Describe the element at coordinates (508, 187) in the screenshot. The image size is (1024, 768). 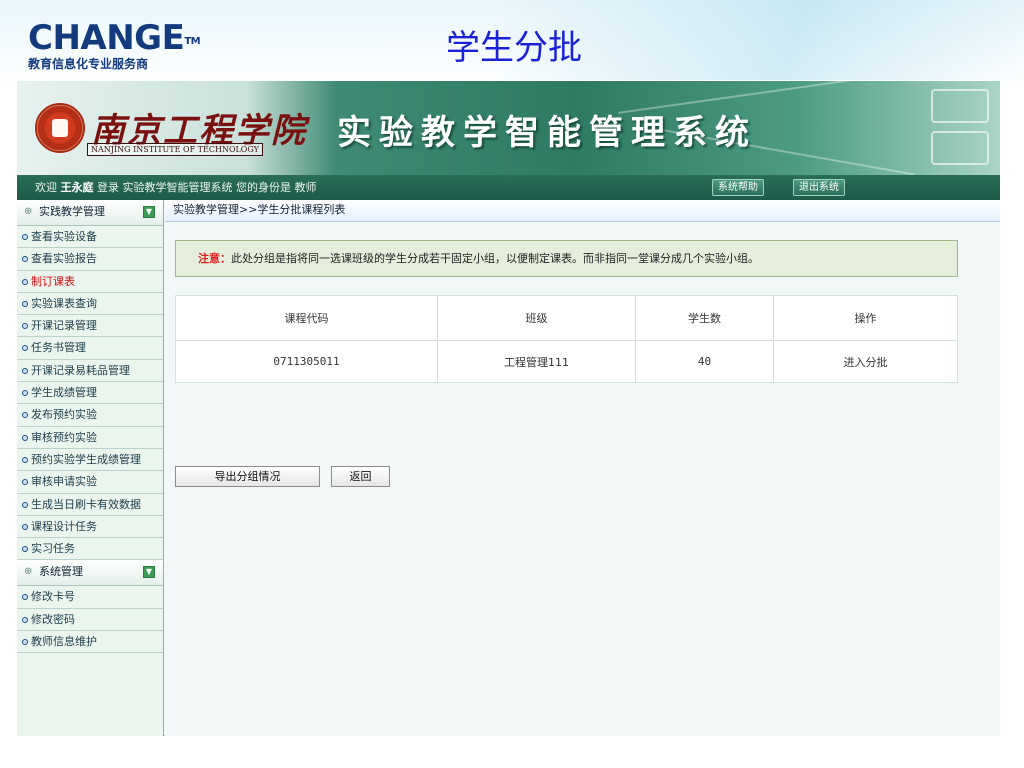
I see `status-bar: 欢迎 王永庭 登录 实验教学智能管理系统 您的身份是 教师 系统帮助 退出系统` at that location.